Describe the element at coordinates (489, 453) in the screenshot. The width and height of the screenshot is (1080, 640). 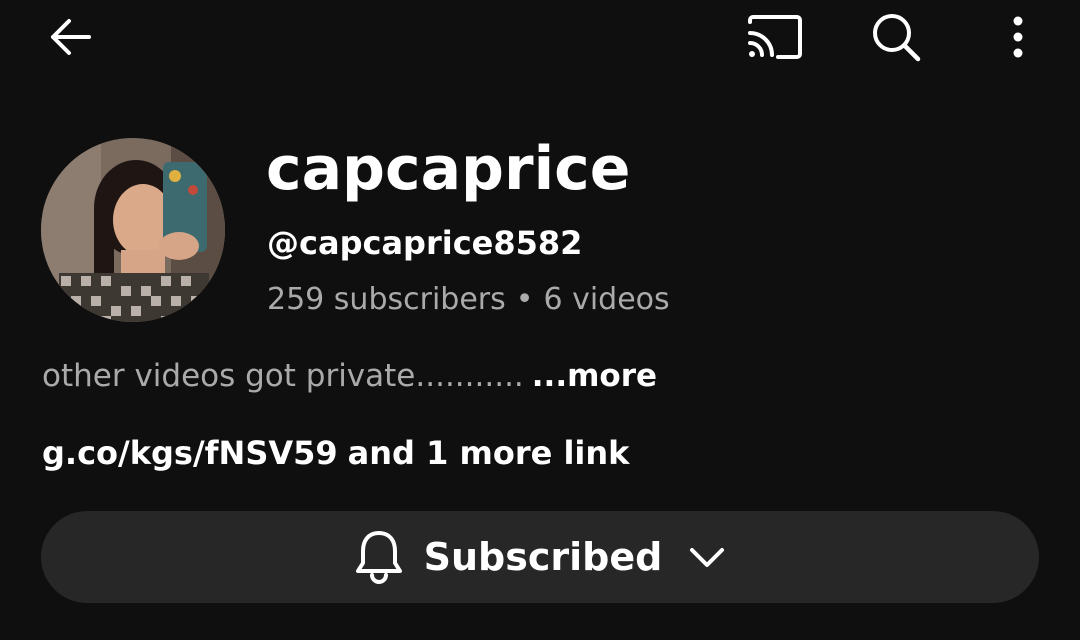
I see `more-links-text: and 1 more link` at that location.